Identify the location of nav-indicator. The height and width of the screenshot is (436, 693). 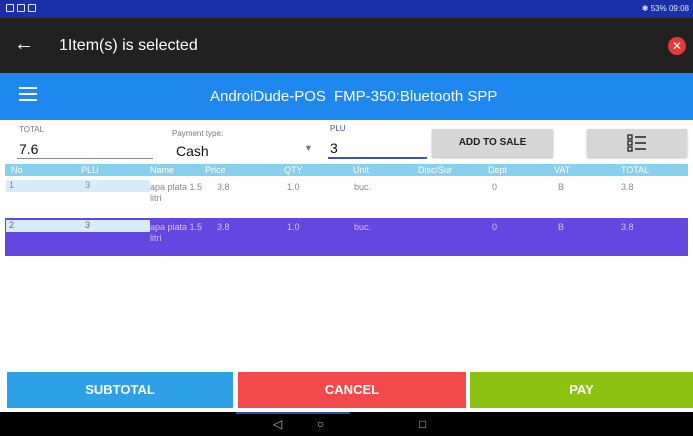
(293, 413).